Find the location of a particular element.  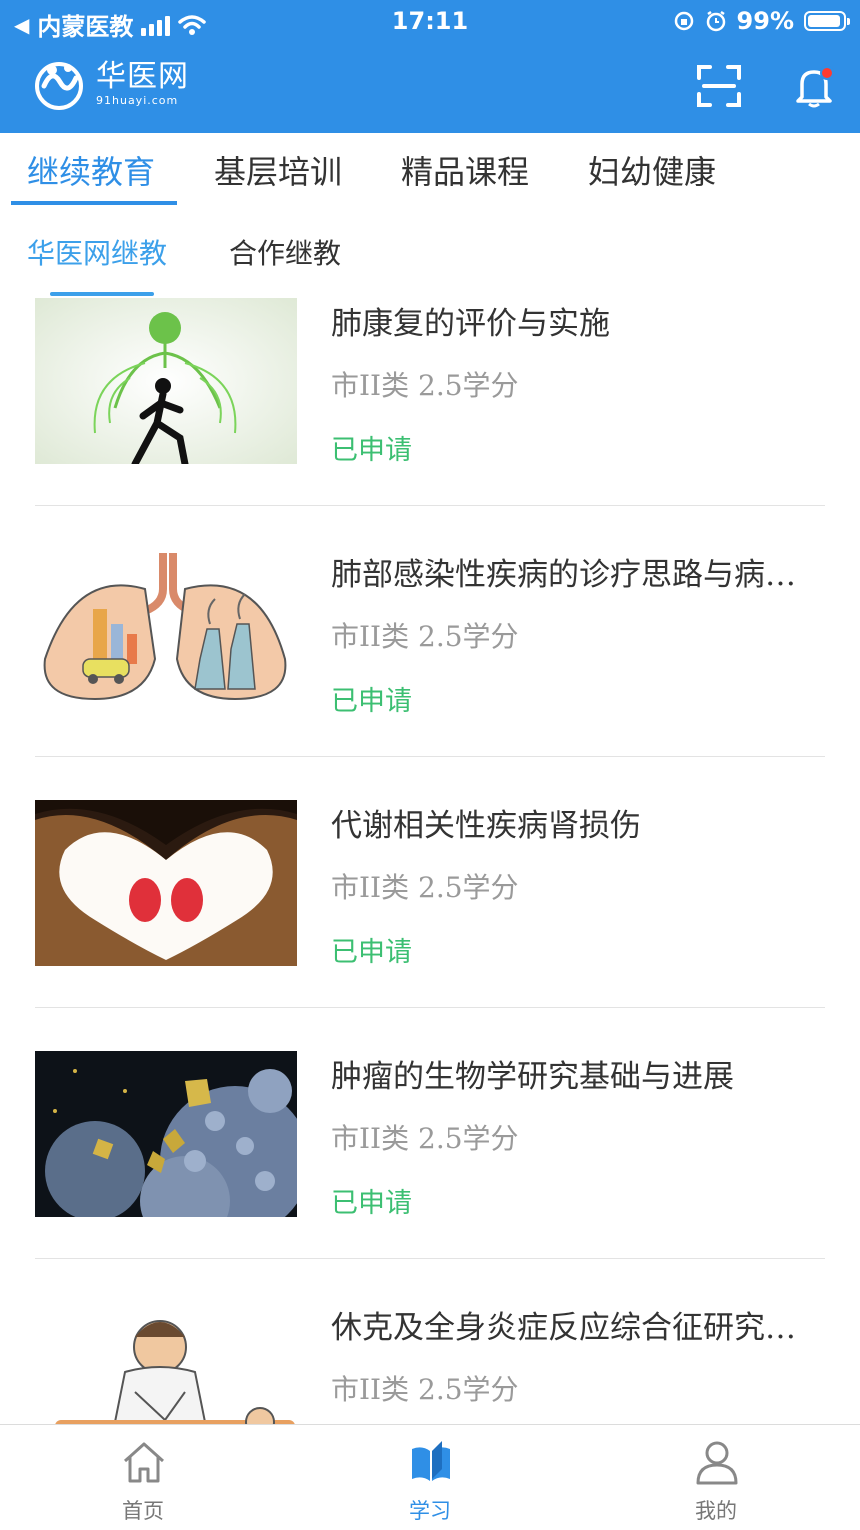

battery-percent: 99% is located at coordinates (765, 21).